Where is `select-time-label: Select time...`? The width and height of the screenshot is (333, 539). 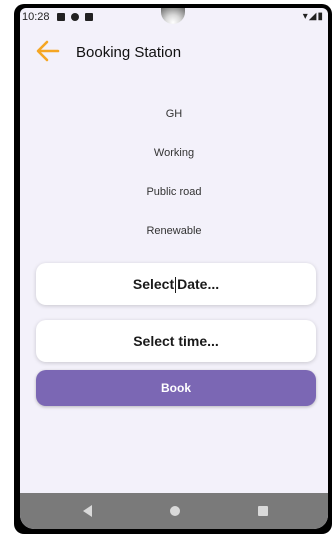 select-time-label: Select time... is located at coordinates (176, 341).